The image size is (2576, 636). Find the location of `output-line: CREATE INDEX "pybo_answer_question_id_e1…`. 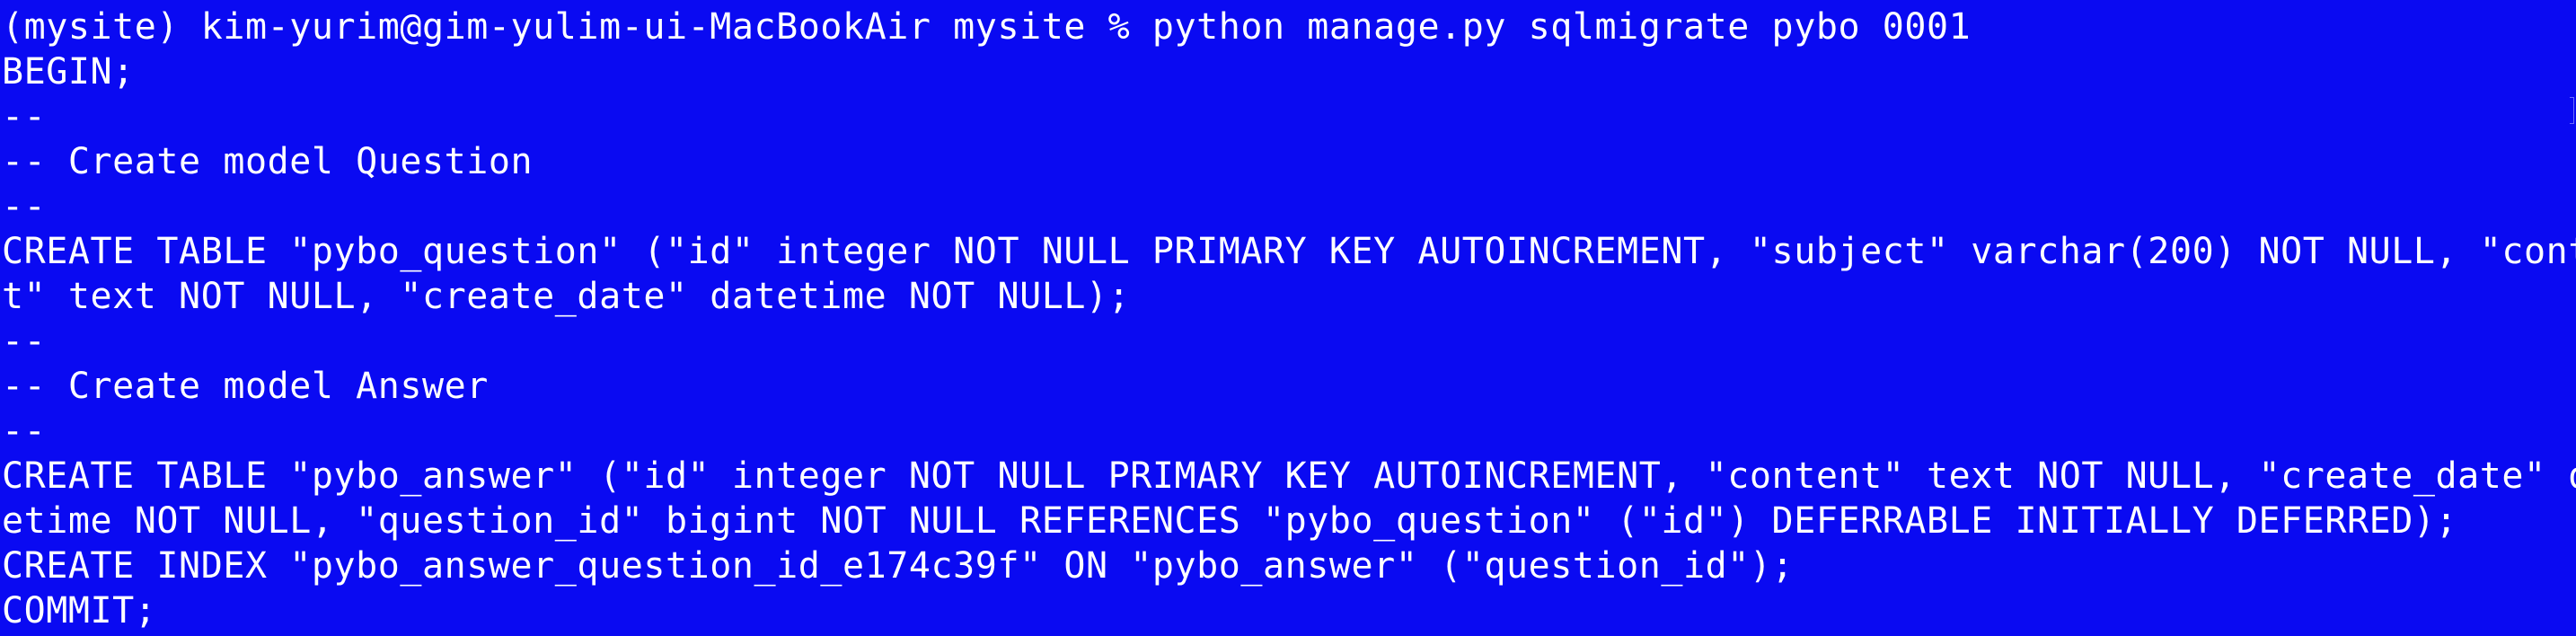

output-line: CREATE INDEX "pybo_answer_question_id_e1… is located at coordinates (898, 566).